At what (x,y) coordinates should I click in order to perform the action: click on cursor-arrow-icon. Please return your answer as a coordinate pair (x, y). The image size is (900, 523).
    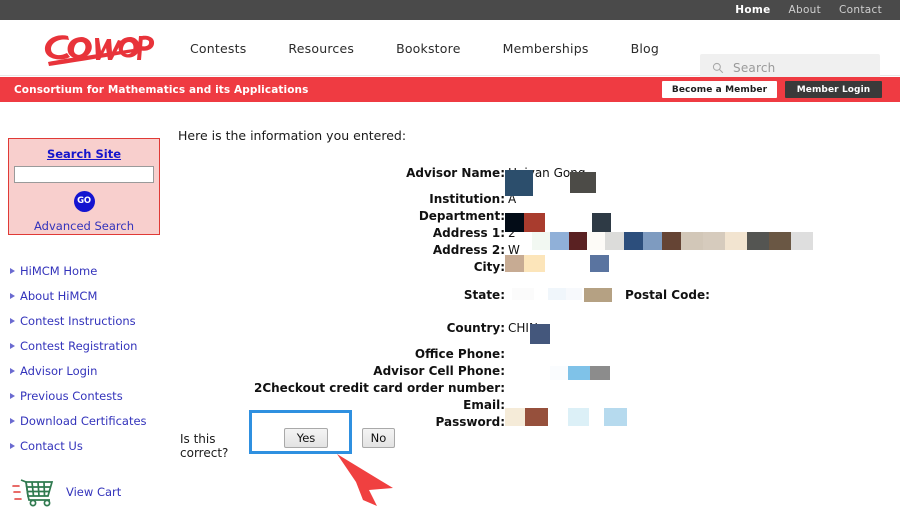
    Looking at the image, I should click on (365, 480).